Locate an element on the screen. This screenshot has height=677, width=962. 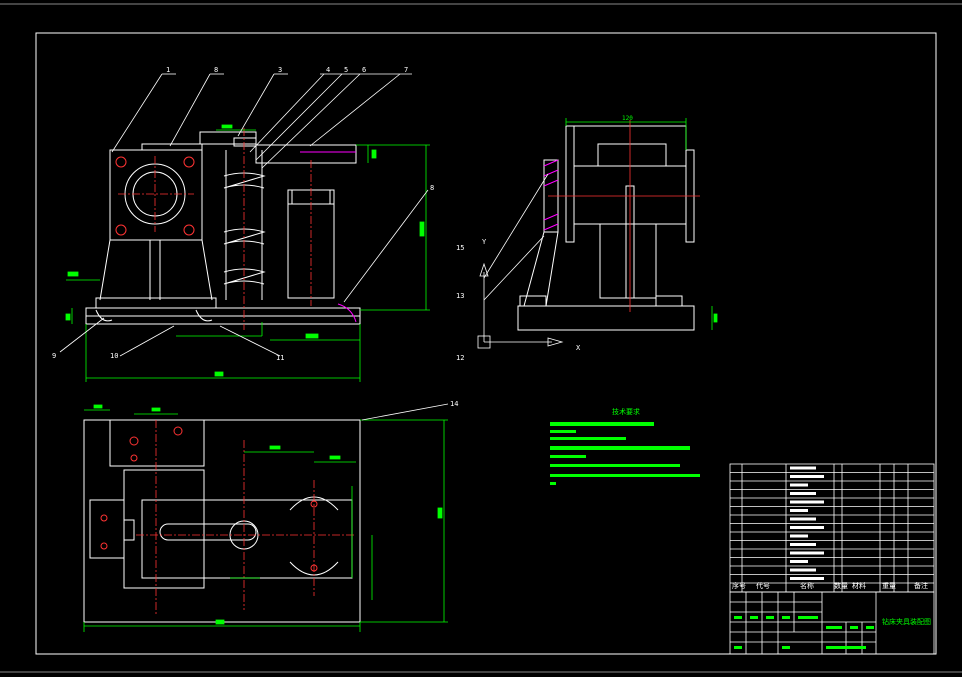
drawing-name: 钻床夹具装配图 is located at coordinates (906, 621).